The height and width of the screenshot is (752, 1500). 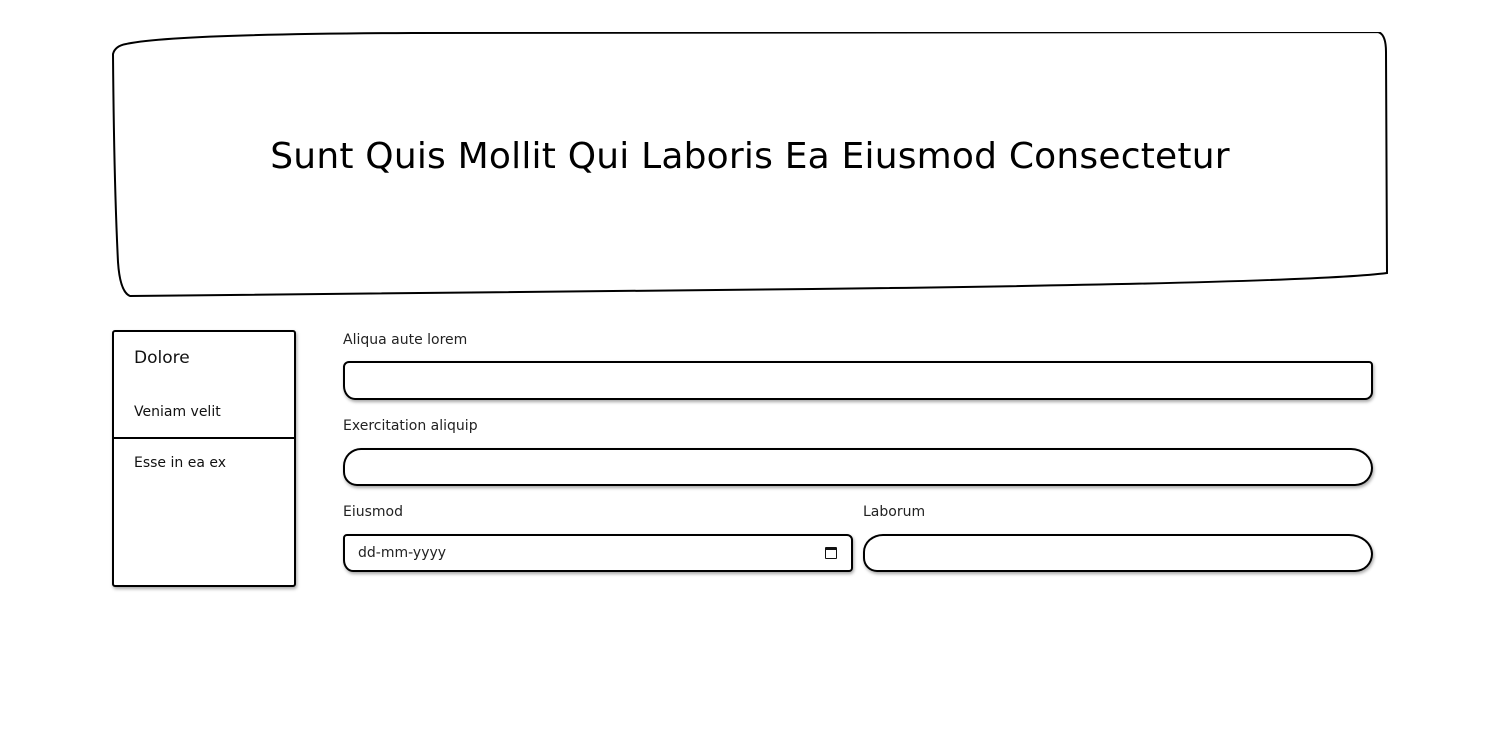 I want to click on laborum-field, so click(x=1118, y=553).